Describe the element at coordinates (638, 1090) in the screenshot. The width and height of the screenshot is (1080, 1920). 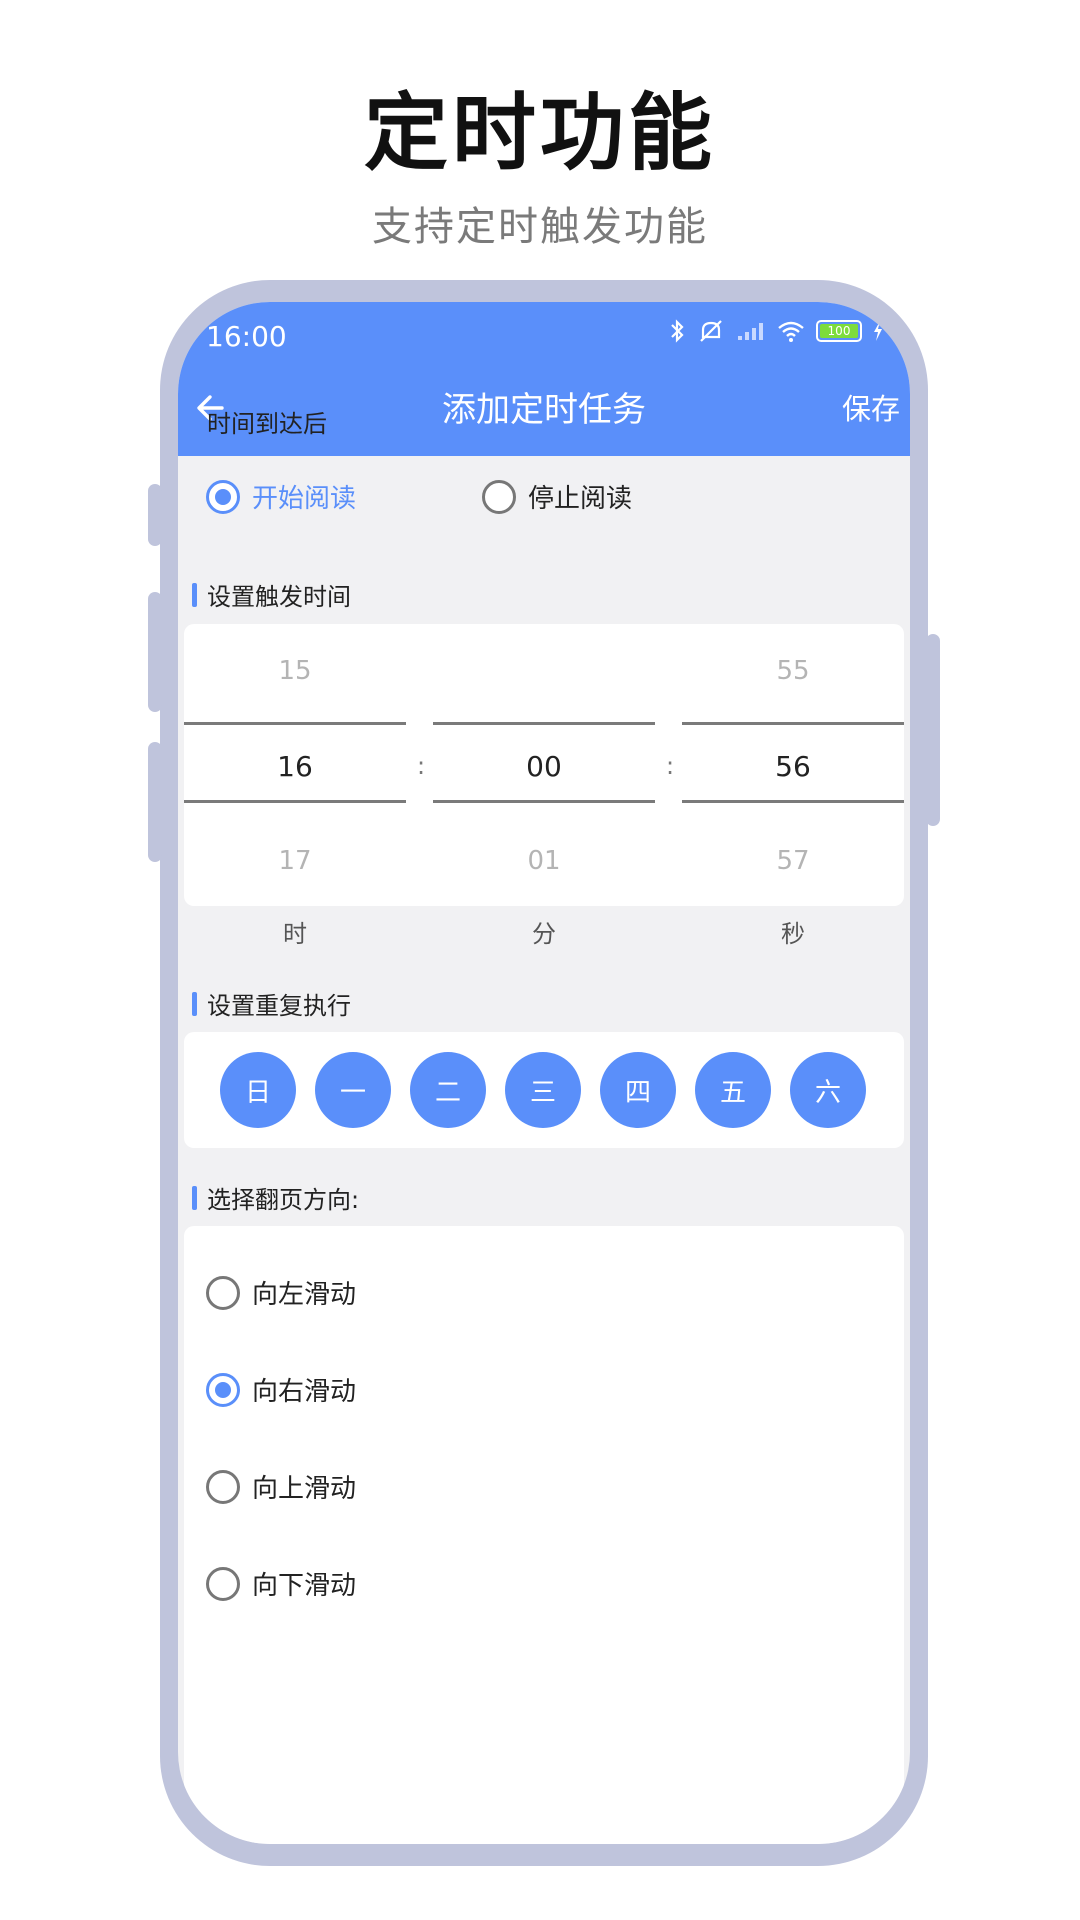
I see `weekday-thu: 四` at that location.